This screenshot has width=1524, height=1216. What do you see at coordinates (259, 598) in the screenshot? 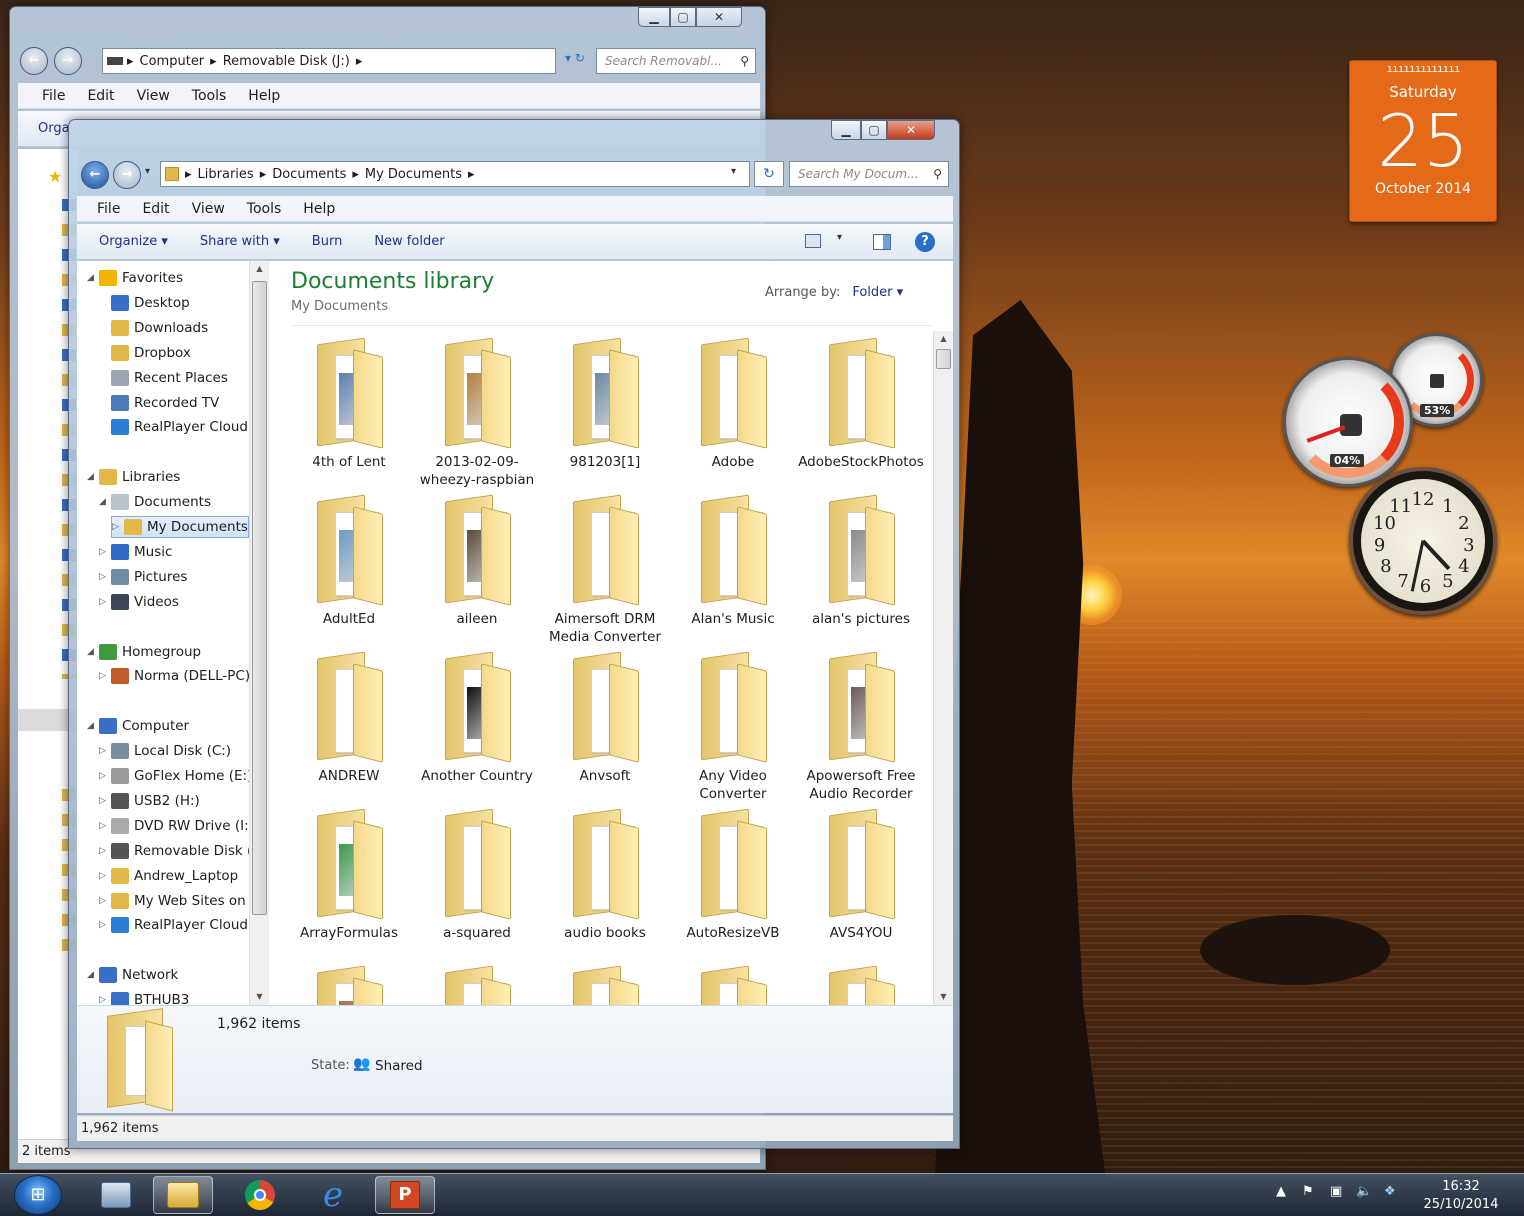
I see `nav-scroll-thumb` at bounding box center [259, 598].